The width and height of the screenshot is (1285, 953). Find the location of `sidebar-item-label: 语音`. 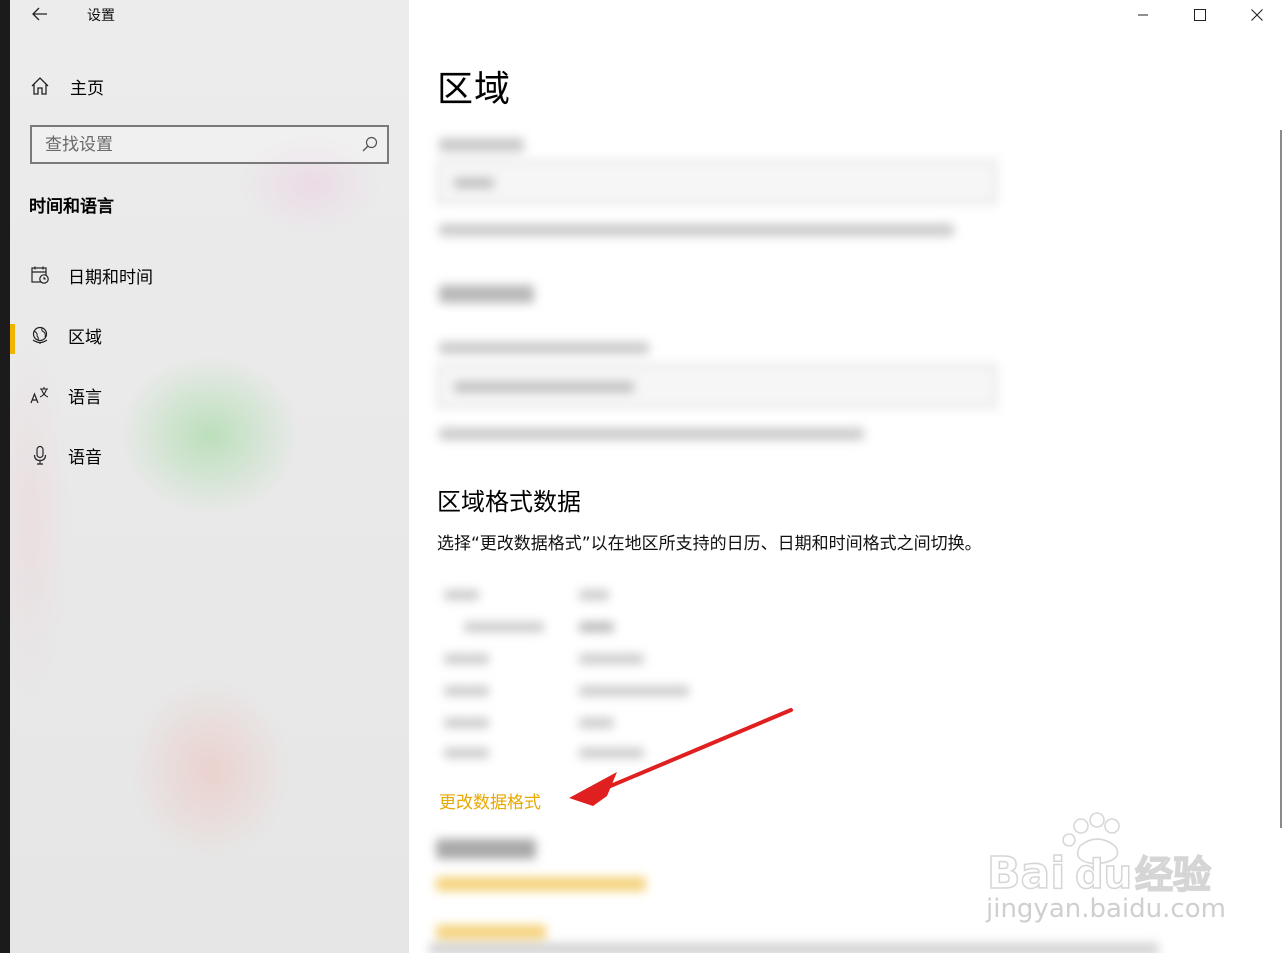

sidebar-item-label: 语音 is located at coordinates (85, 457).